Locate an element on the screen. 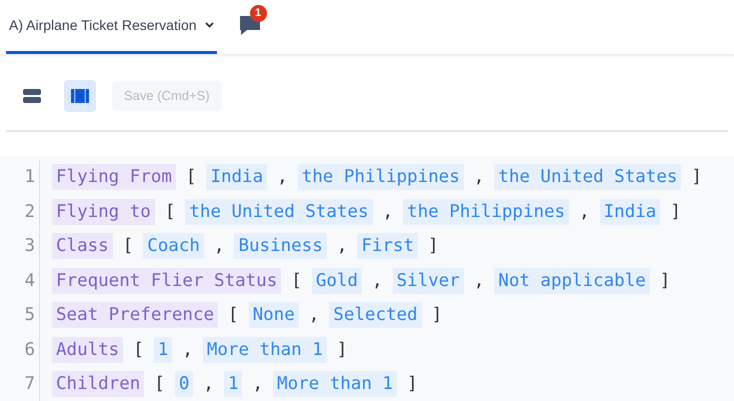 This screenshot has width=734, height=401. columns-icon is located at coordinates (80, 95).